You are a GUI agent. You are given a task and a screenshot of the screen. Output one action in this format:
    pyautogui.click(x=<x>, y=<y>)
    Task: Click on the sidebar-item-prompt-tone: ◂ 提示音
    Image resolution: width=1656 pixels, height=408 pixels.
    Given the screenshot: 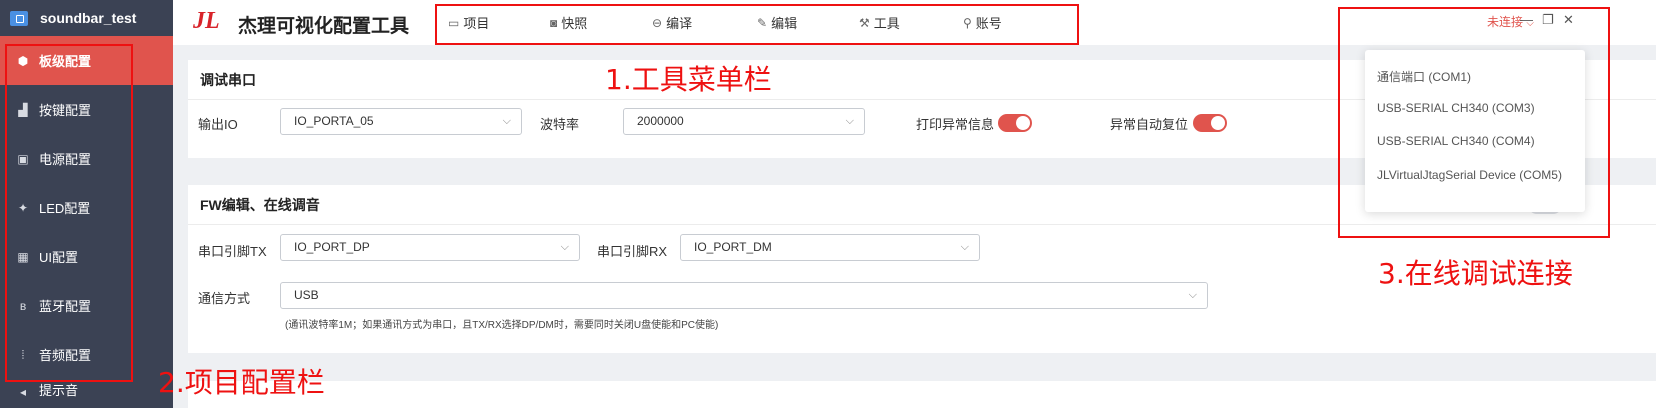 What is the action you would take?
    pyautogui.click(x=86, y=389)
    